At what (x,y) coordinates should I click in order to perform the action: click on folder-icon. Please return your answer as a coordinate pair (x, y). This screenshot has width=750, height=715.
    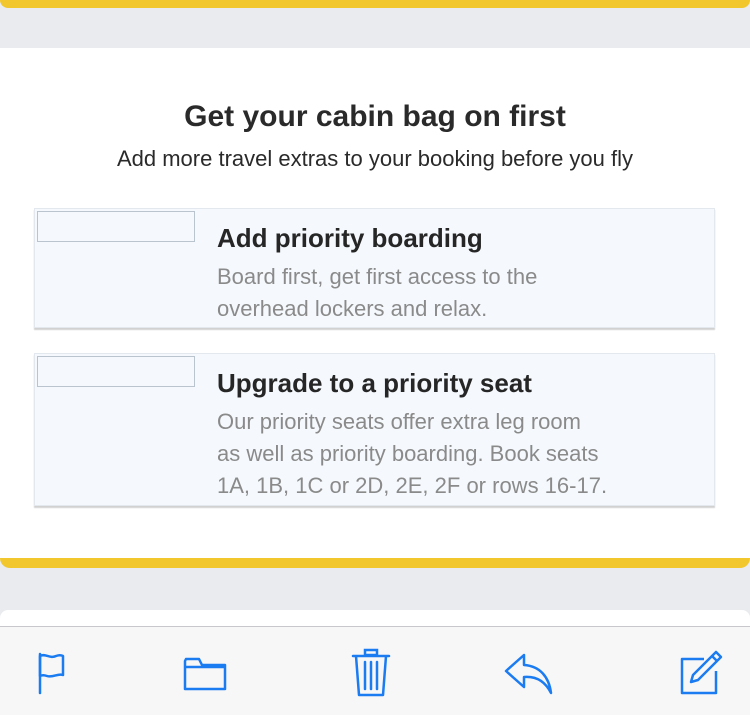
    Looking at the image, I should click on (205, 674).